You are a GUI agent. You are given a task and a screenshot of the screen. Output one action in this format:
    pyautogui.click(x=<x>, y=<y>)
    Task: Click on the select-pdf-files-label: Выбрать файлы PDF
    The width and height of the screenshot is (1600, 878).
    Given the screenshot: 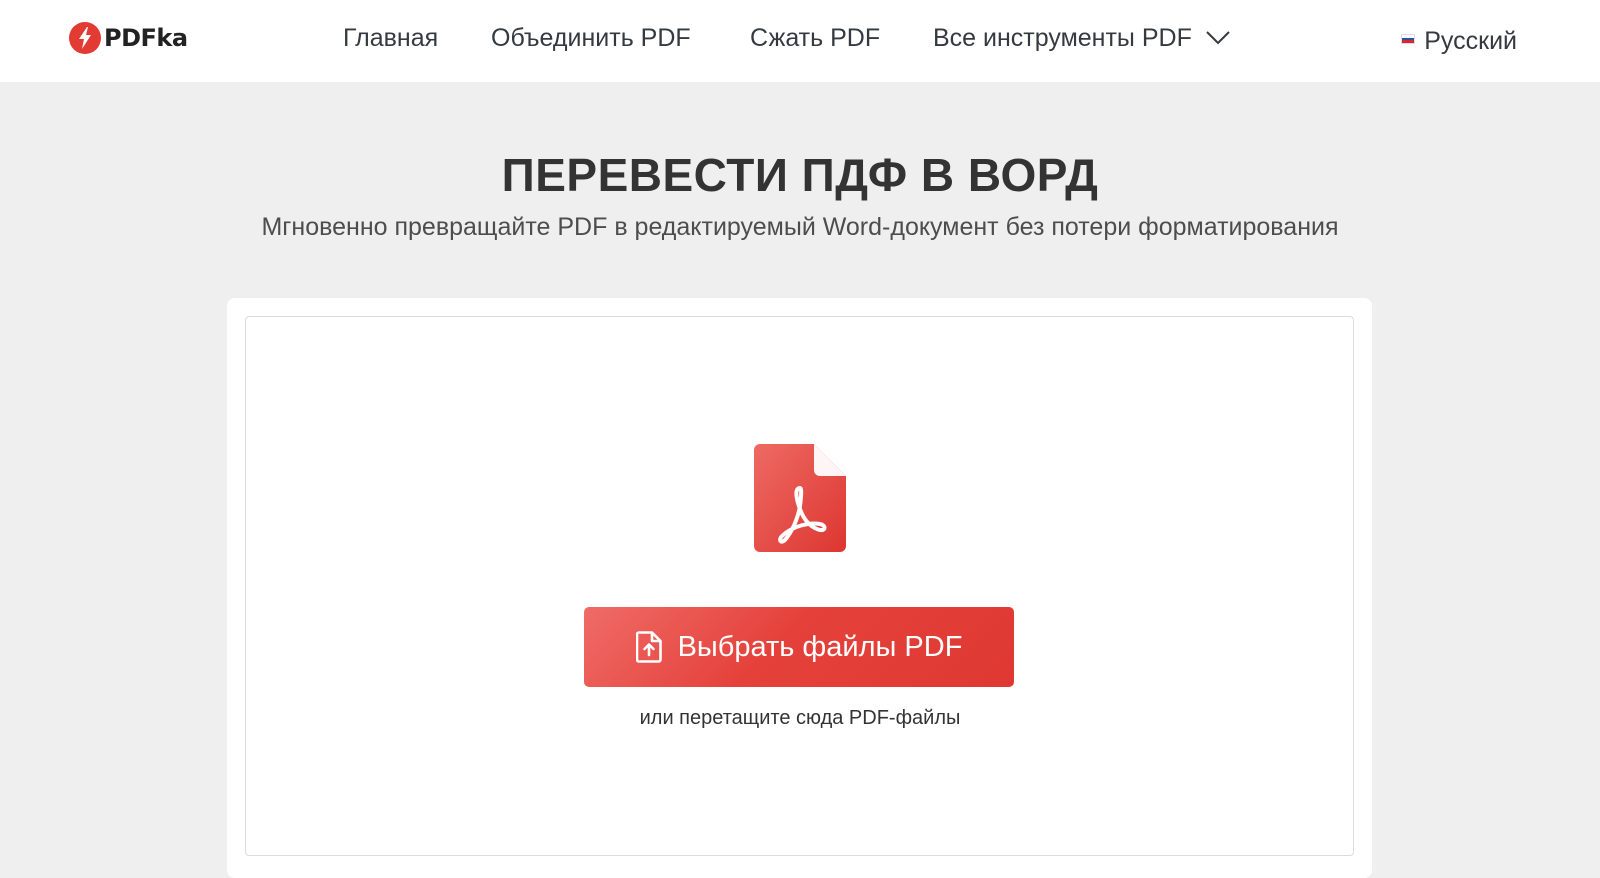 What is the action you would take?
    pyautogui.click(x=820, y=646)
    